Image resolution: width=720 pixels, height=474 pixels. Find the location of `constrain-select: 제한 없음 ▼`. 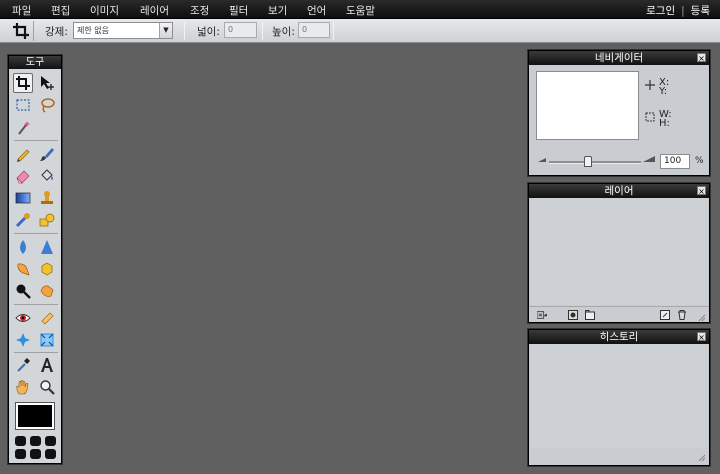

constrain-select: 제한 없음 ▼ is located at coordinates (123, 30).